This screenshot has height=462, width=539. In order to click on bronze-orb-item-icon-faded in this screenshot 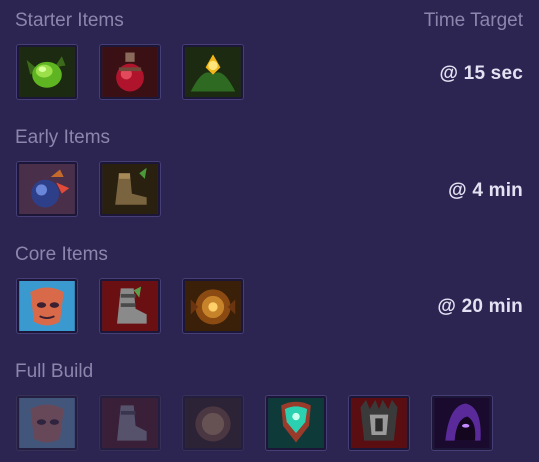, I will do `click(213, 423)`.